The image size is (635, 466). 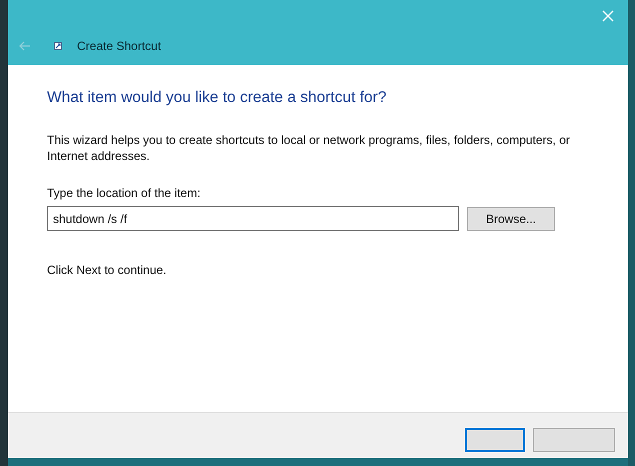 What do you see at coordinates (107, 271) in the screenshot?
I see `instruction-text: Click Next to continue.` at bounding box center [107, 271].